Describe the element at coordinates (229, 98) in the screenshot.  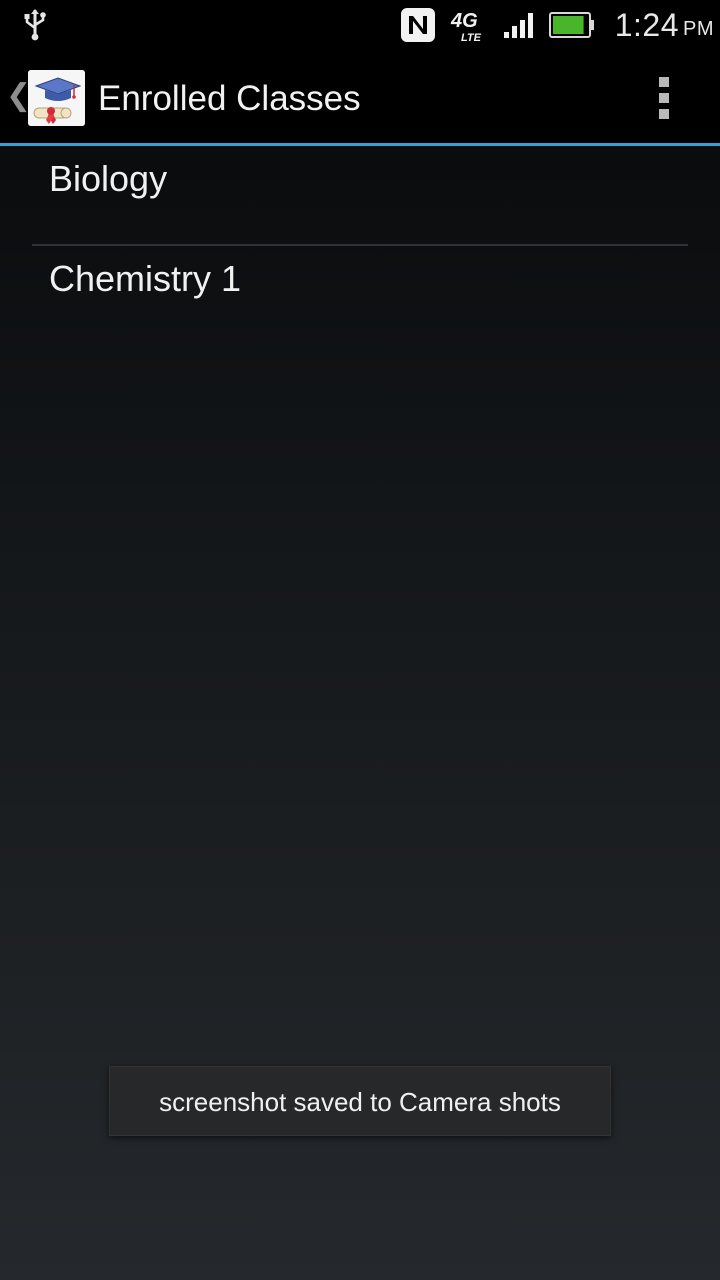
I see `page-title: Enrolled Classes` at that location.